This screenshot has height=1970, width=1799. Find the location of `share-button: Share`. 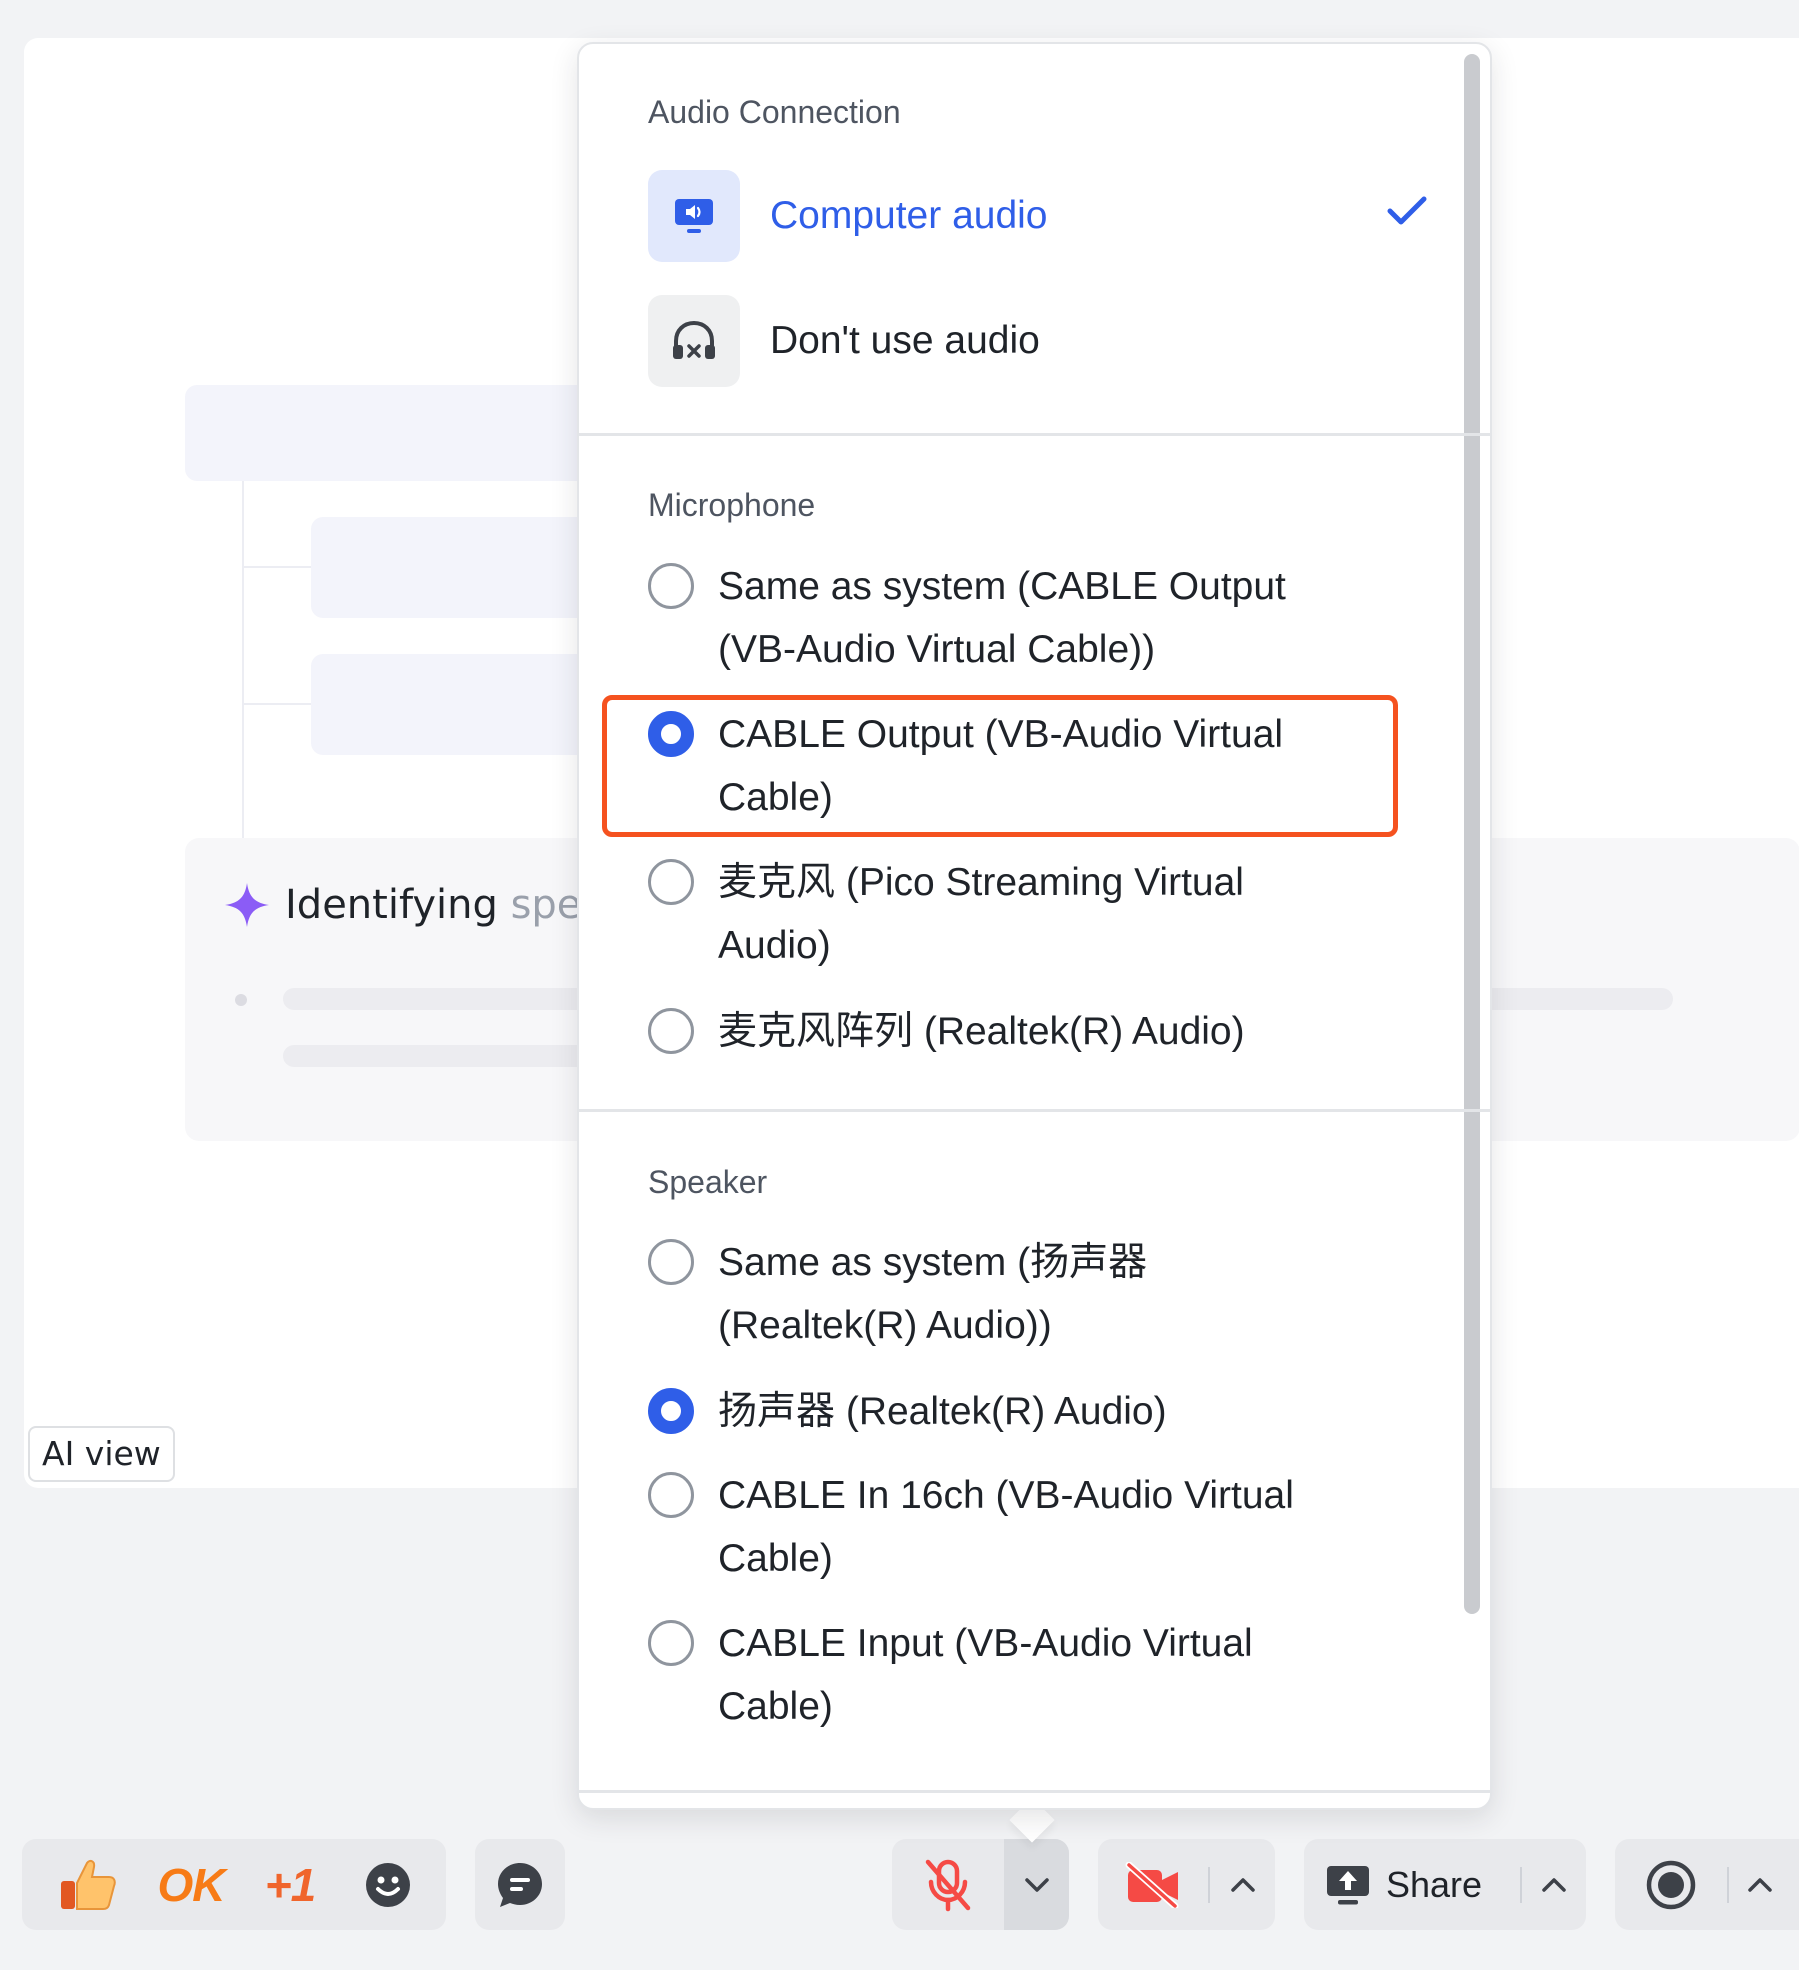

share-button: Share is located at coordinates (1424, 1884).